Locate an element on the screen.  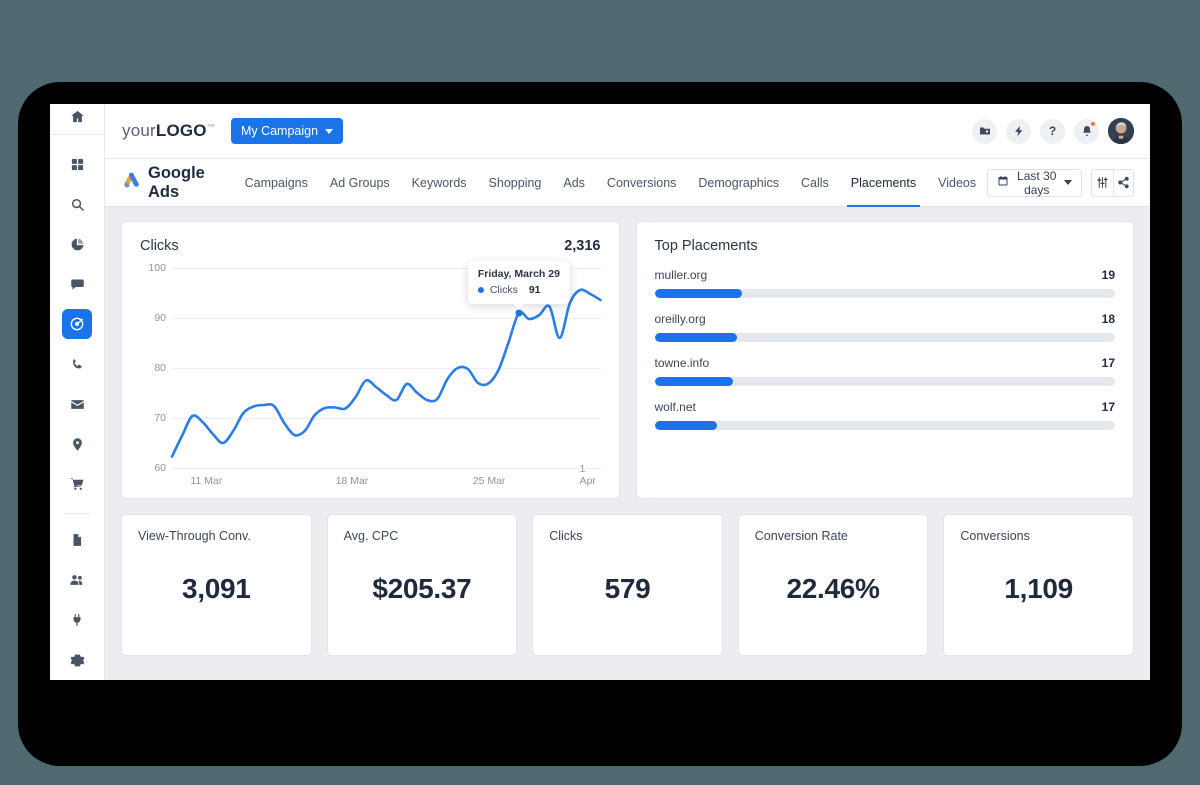
tab-placements: Placements is located at coordinates (883, 183).